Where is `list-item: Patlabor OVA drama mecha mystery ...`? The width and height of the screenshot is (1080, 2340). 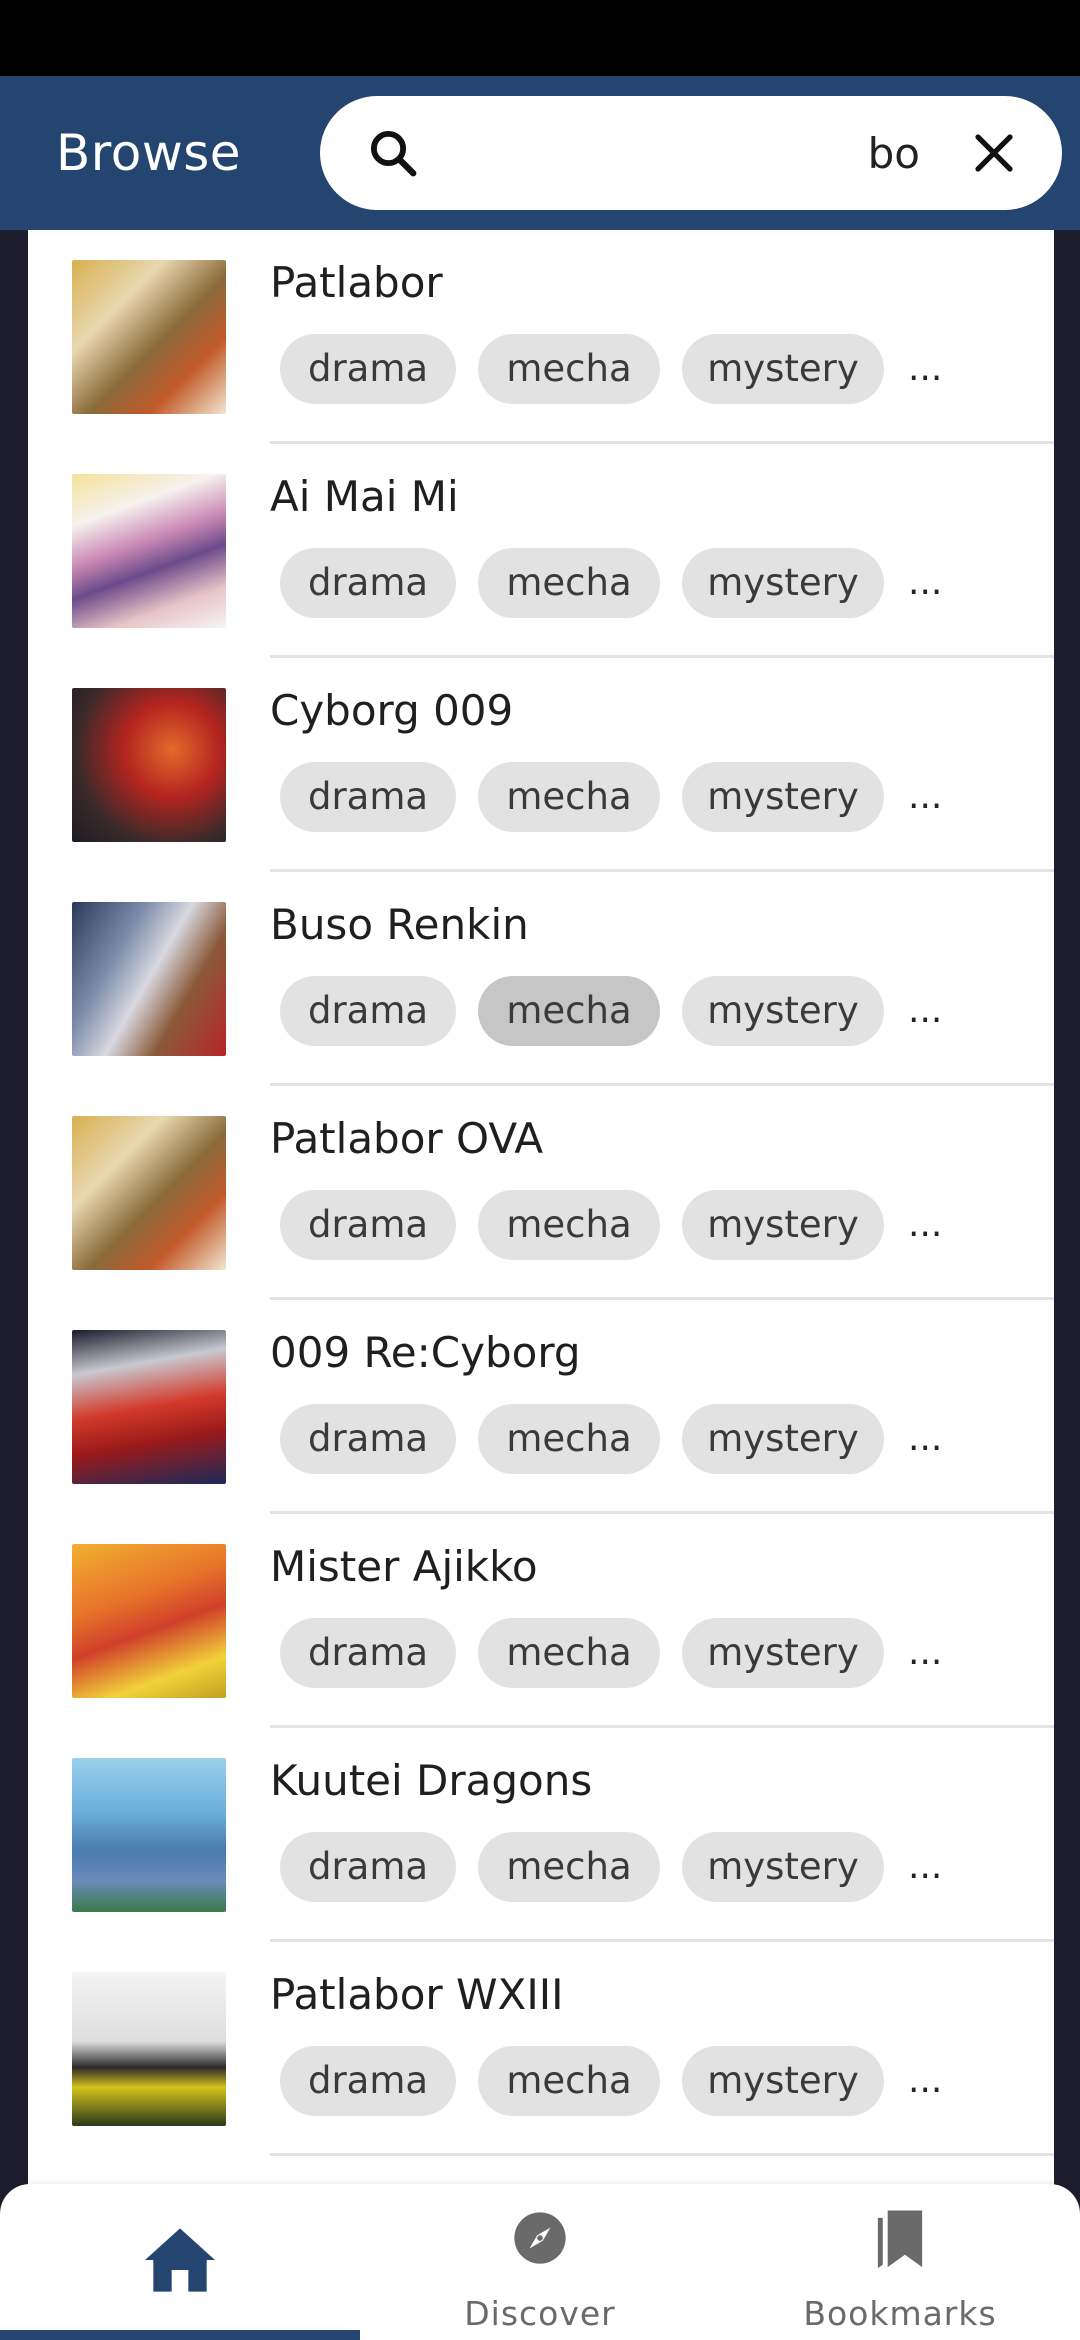
list-item: Patlabor OVA drama mecha mystery ... is located at coordinates (541, 1193).